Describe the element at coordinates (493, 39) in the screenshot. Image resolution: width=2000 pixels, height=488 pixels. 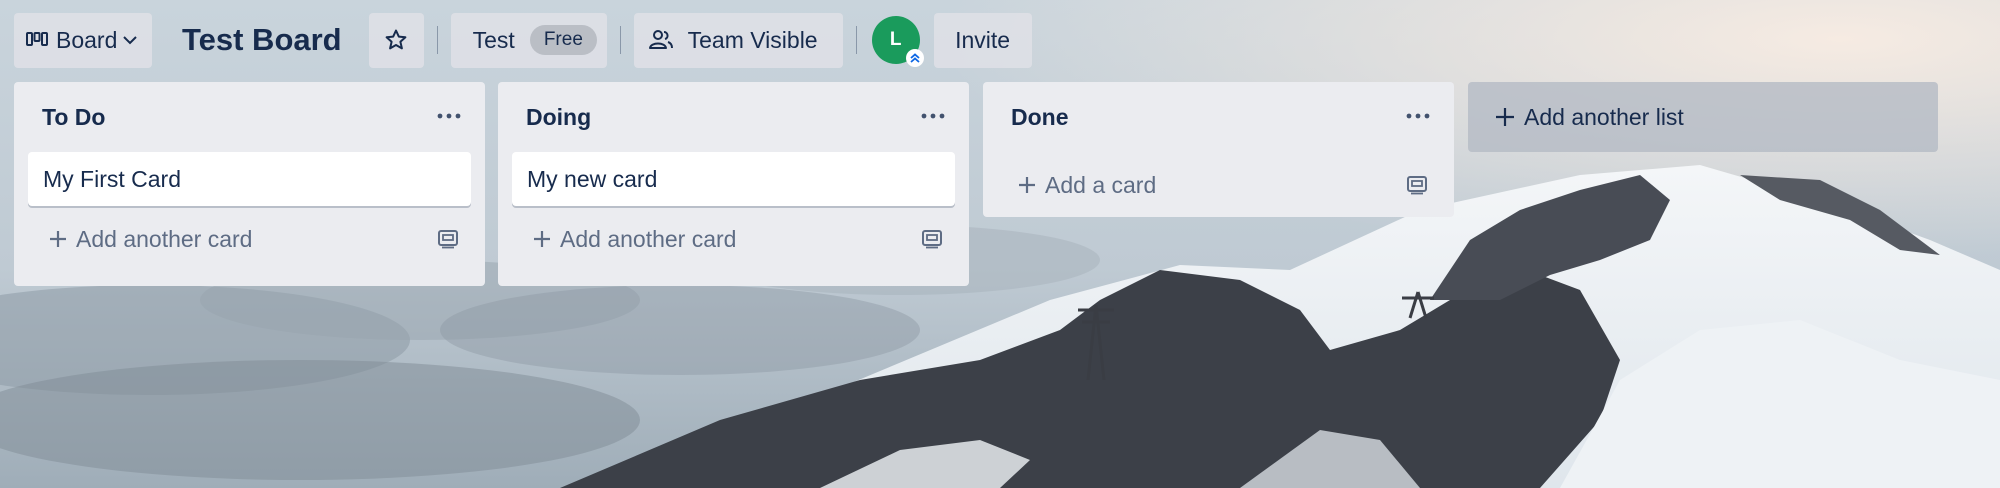
I see `workspace-label: Test` at that location.